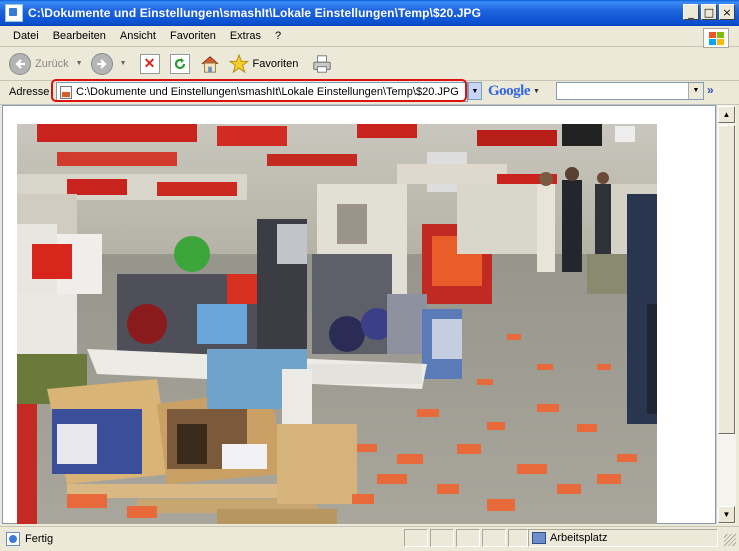 The image size is (739, 551). Describe the element at coordinates (630, 91) in the screenshot. I see `google-search-input: ▼` at that location.